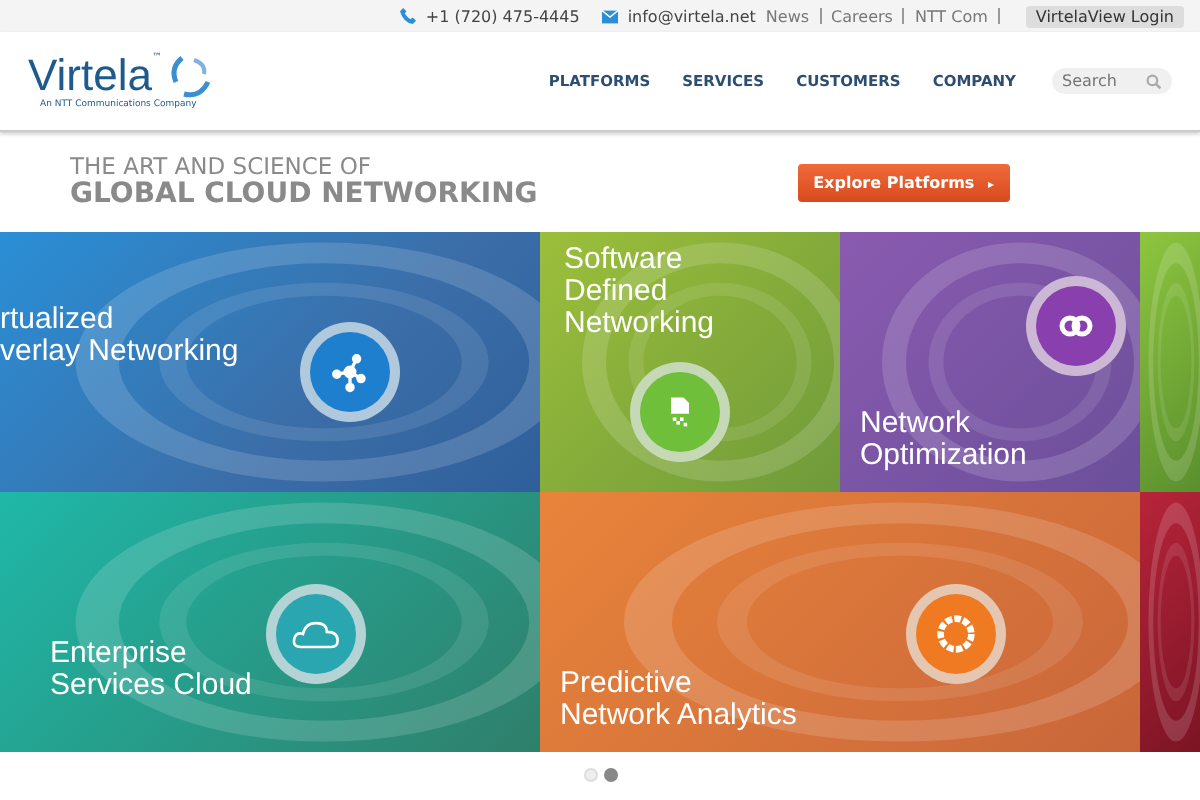 This screenshot has width=1200, height=800. I want to click on top-link: Careers, so click(862, 16).